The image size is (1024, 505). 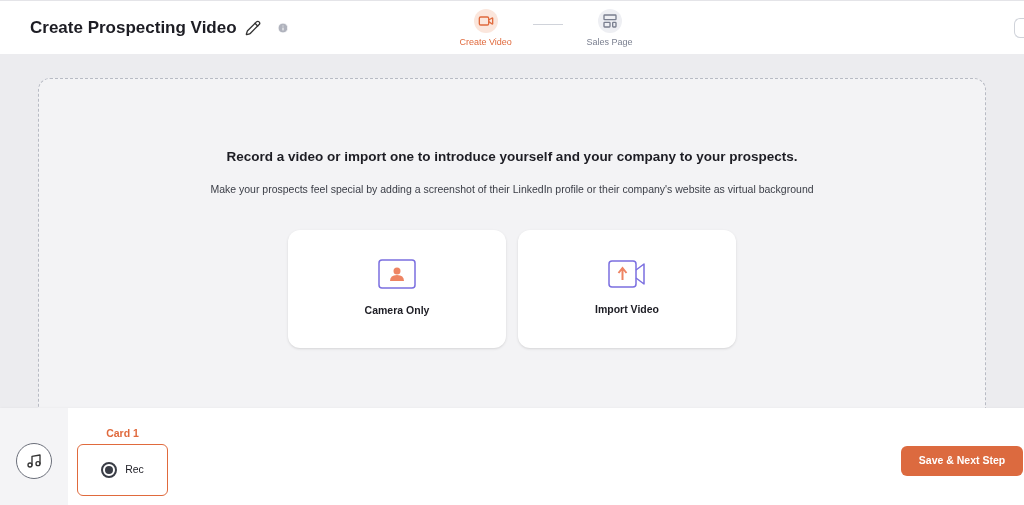 I want to click on option-card: Import Video, so click(x=627, y=289).